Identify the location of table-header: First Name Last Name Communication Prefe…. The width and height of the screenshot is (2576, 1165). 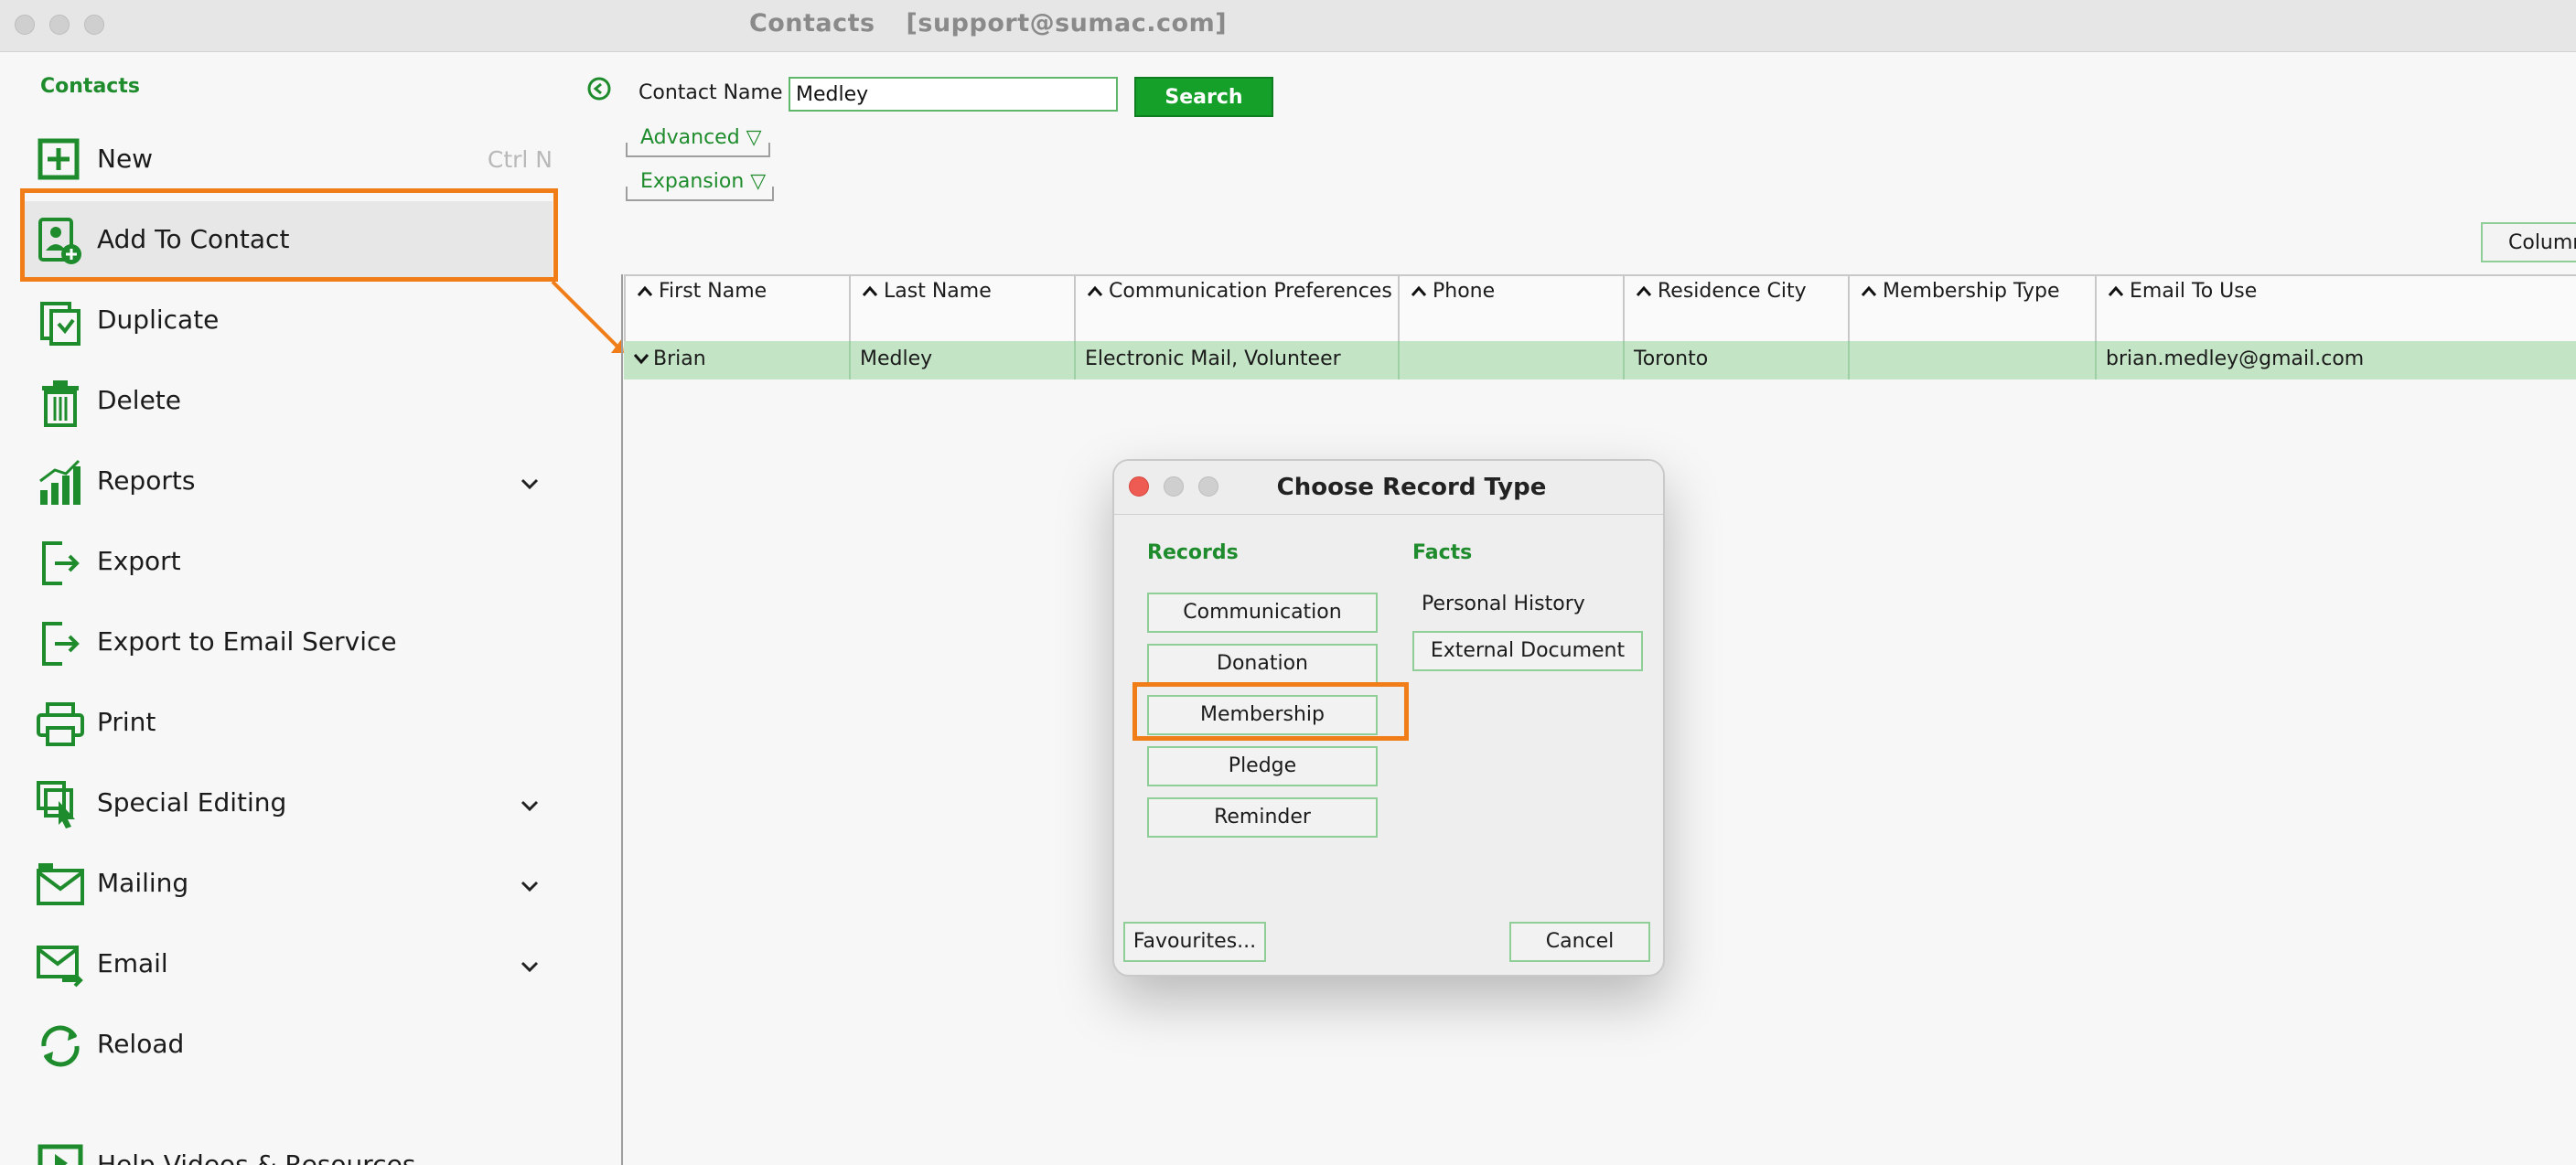
(1600, 309).